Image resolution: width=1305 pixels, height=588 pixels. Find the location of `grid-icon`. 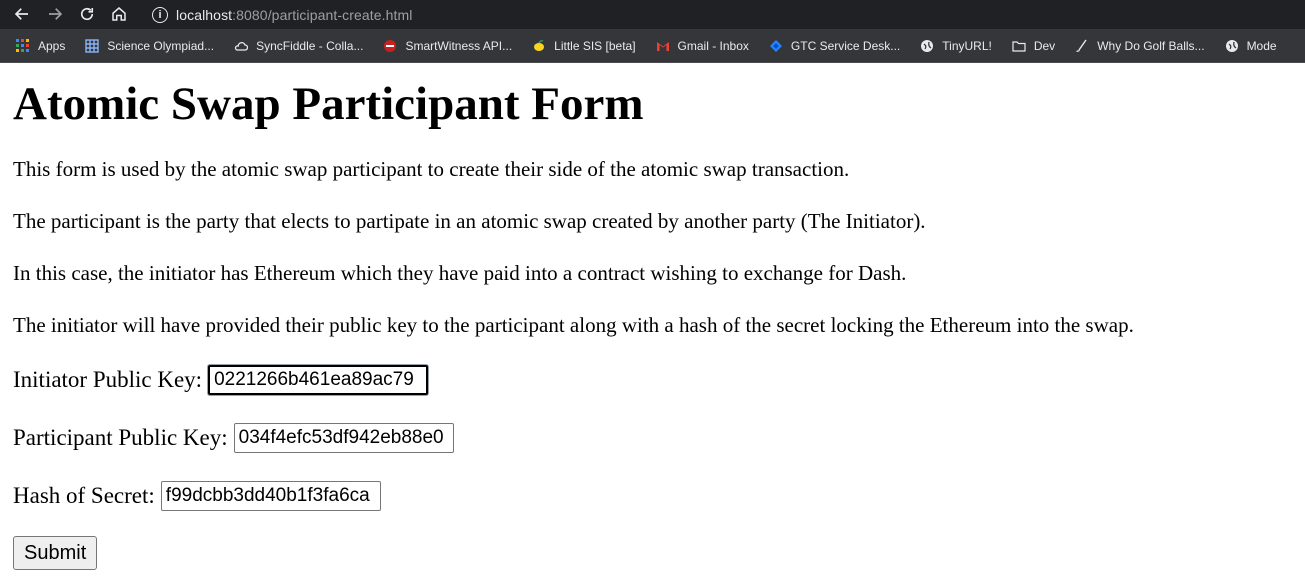

grid-icon is located at coordinates (92, 45).